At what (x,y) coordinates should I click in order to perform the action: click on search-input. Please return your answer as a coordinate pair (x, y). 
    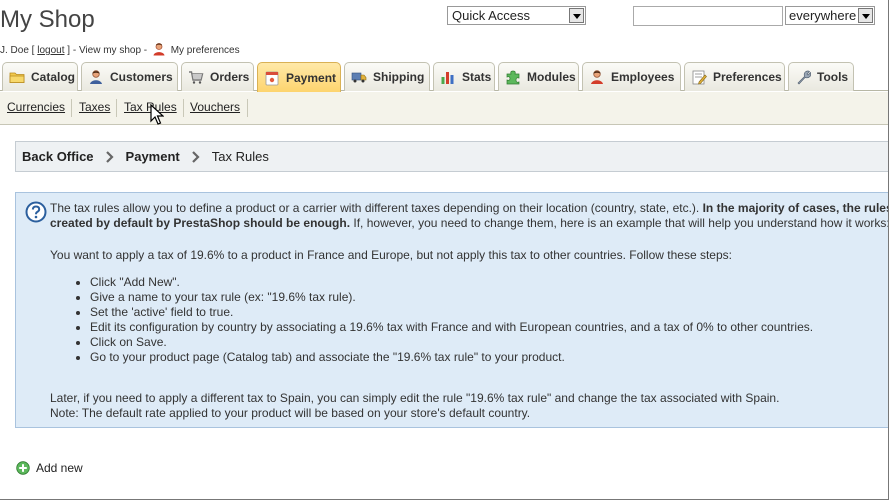
    Looking at the image, I should click on (708, 16).